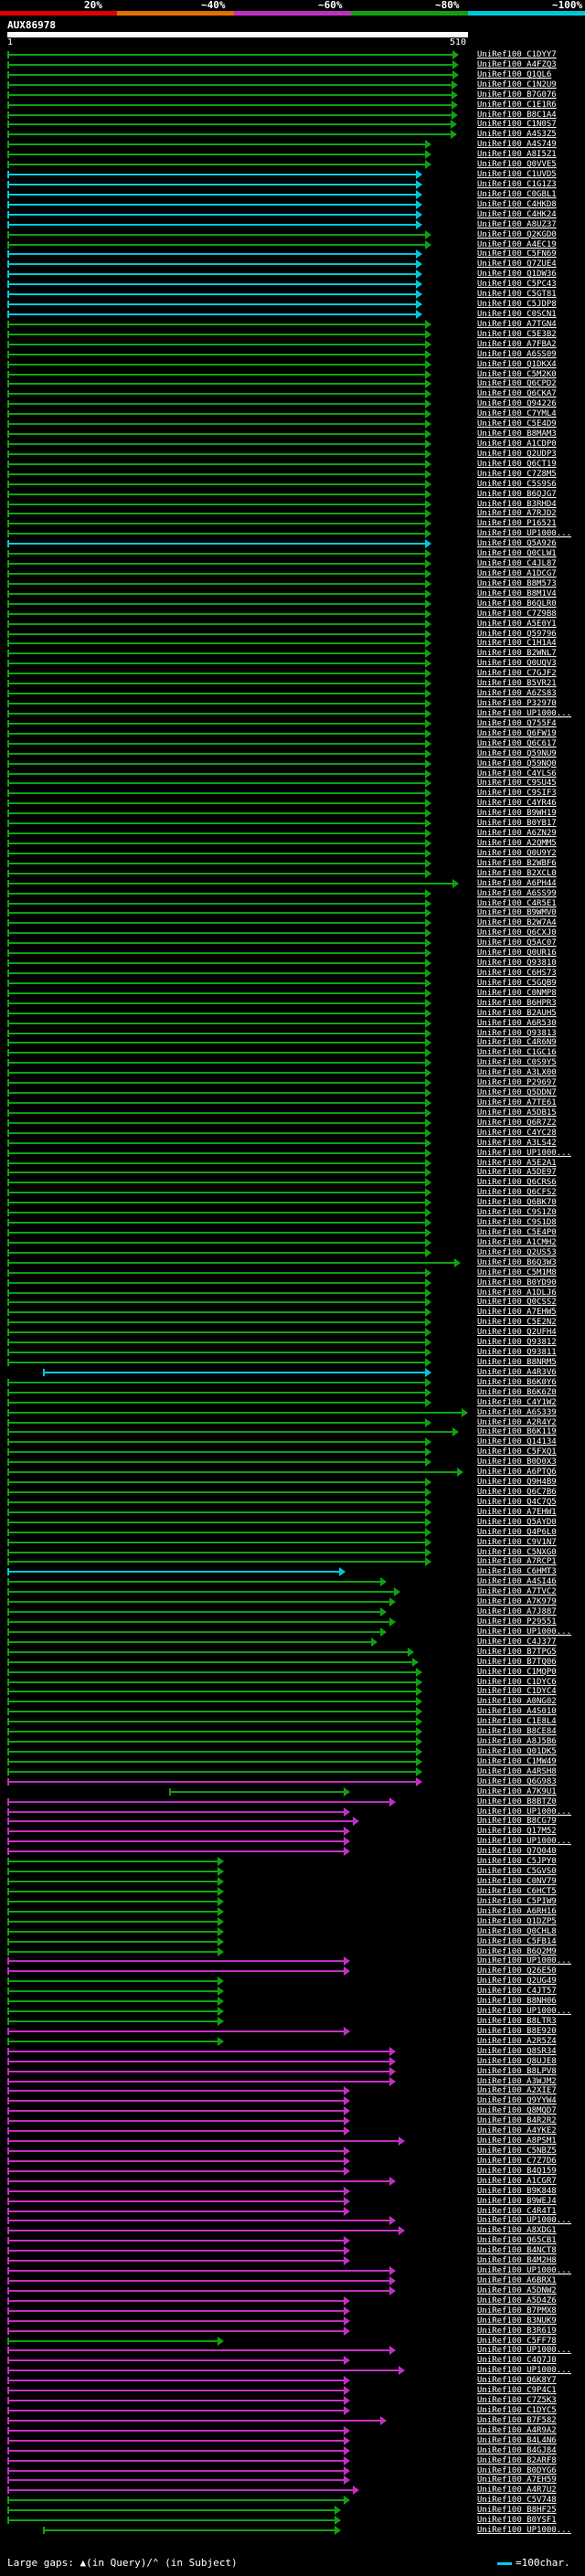 The image size is (585, 2576). I want to click on hit-id-link: UniRef100_C4YR46, so click(517, 803).